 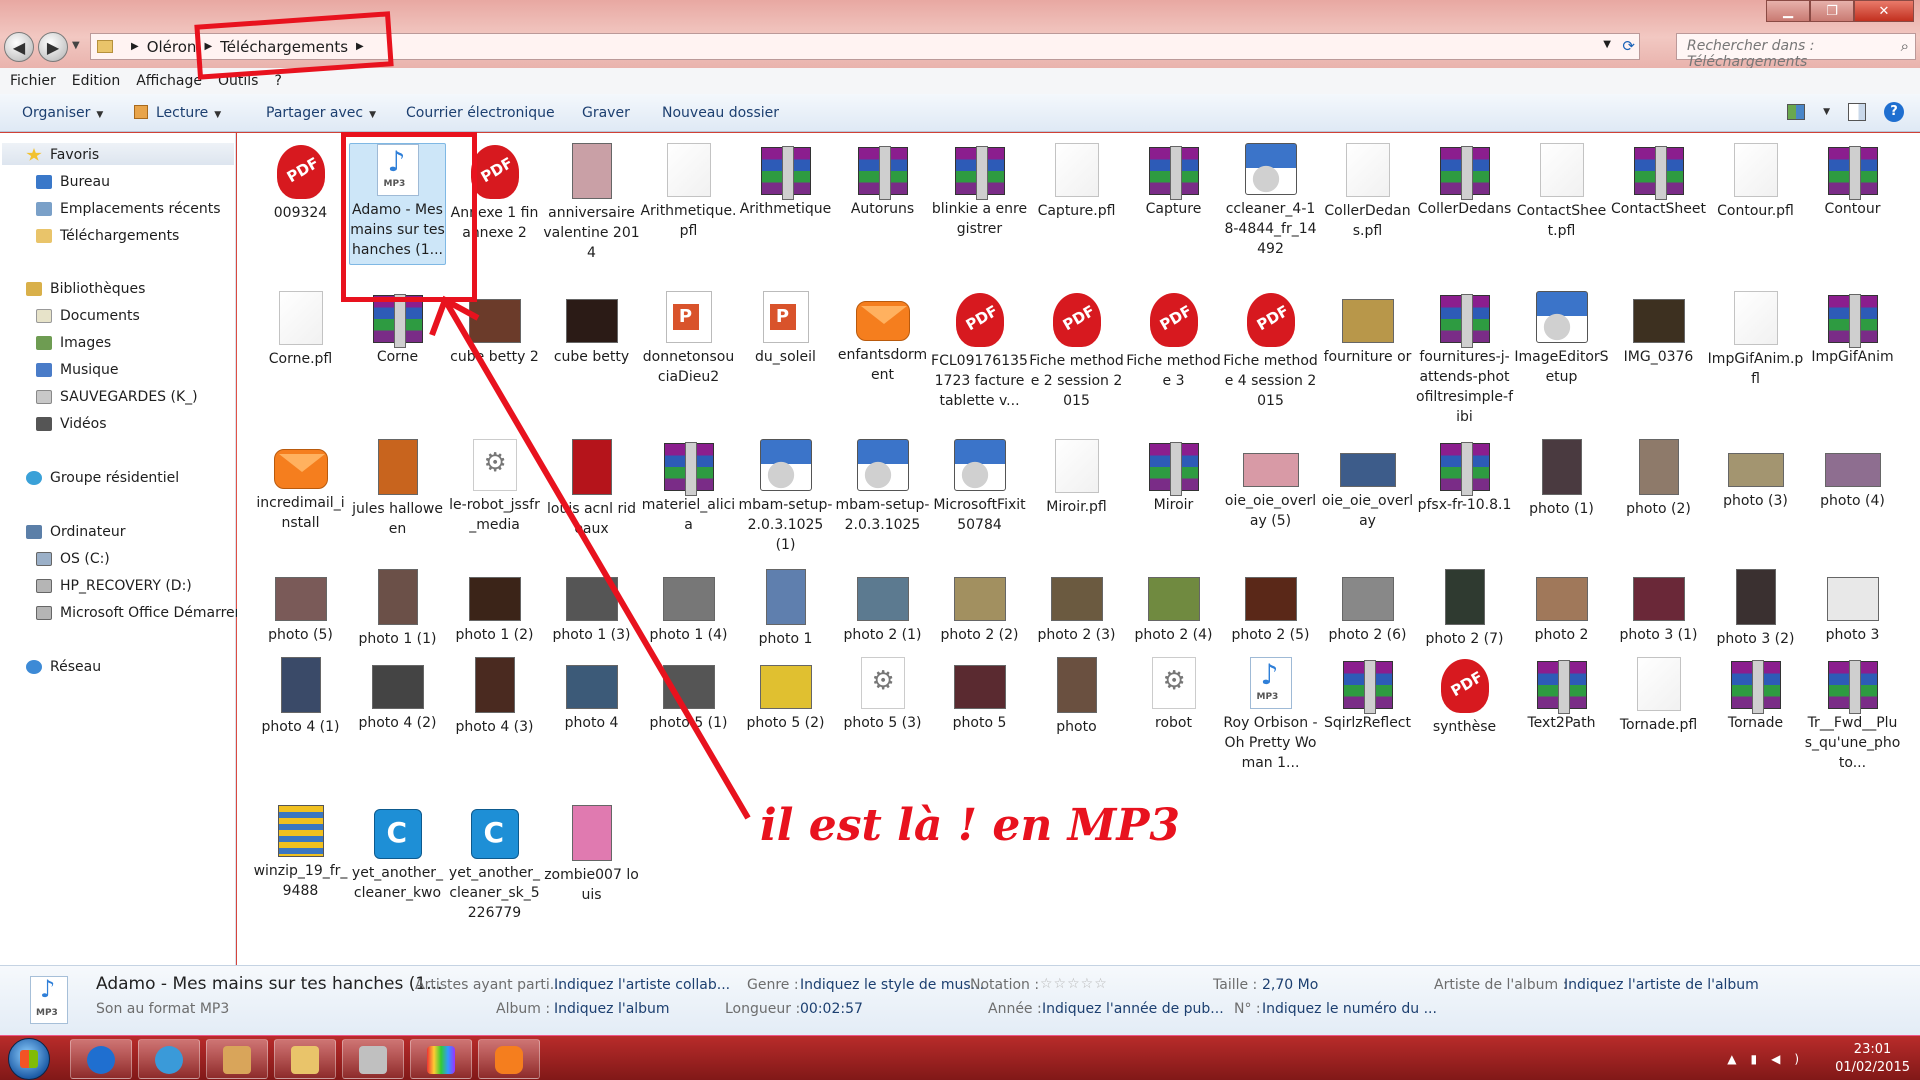 I want to click on file-item: pfsx-fr-10.8.1, so click(x=1464, y=477).